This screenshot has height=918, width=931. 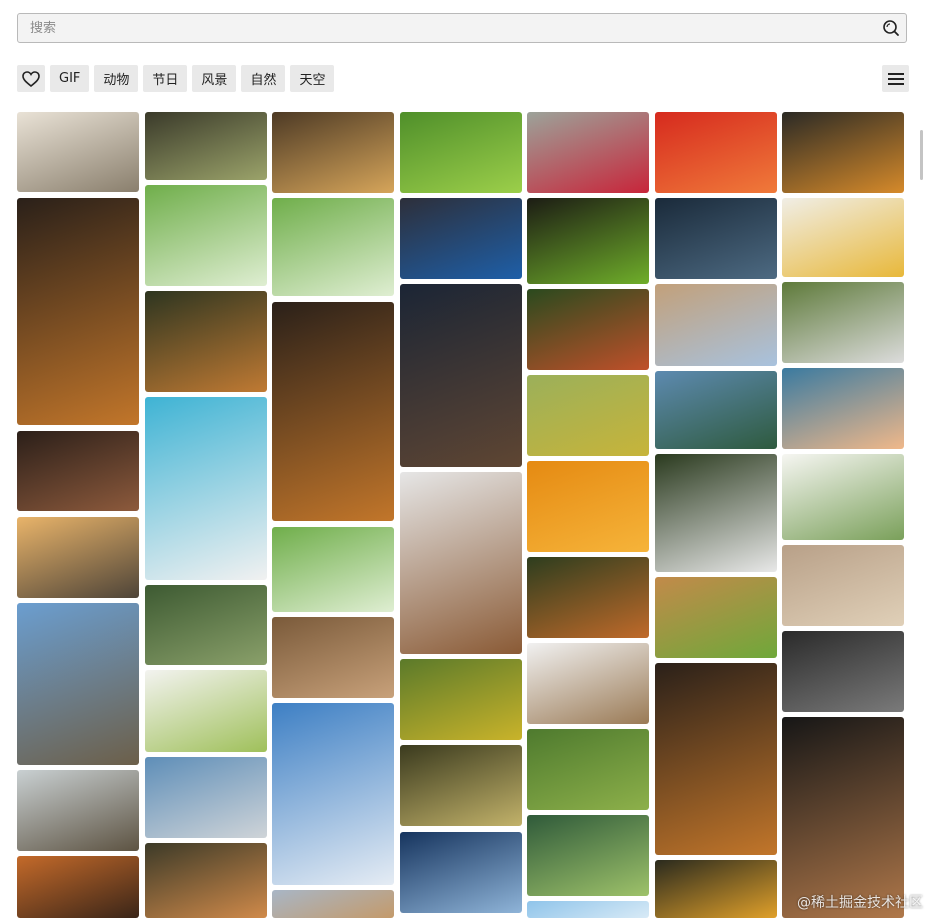 What do you see at coordinates (843, 497) in the screenshot?
I see `image-tile-minimal-art-drawing` at bounding box center [843, 497].